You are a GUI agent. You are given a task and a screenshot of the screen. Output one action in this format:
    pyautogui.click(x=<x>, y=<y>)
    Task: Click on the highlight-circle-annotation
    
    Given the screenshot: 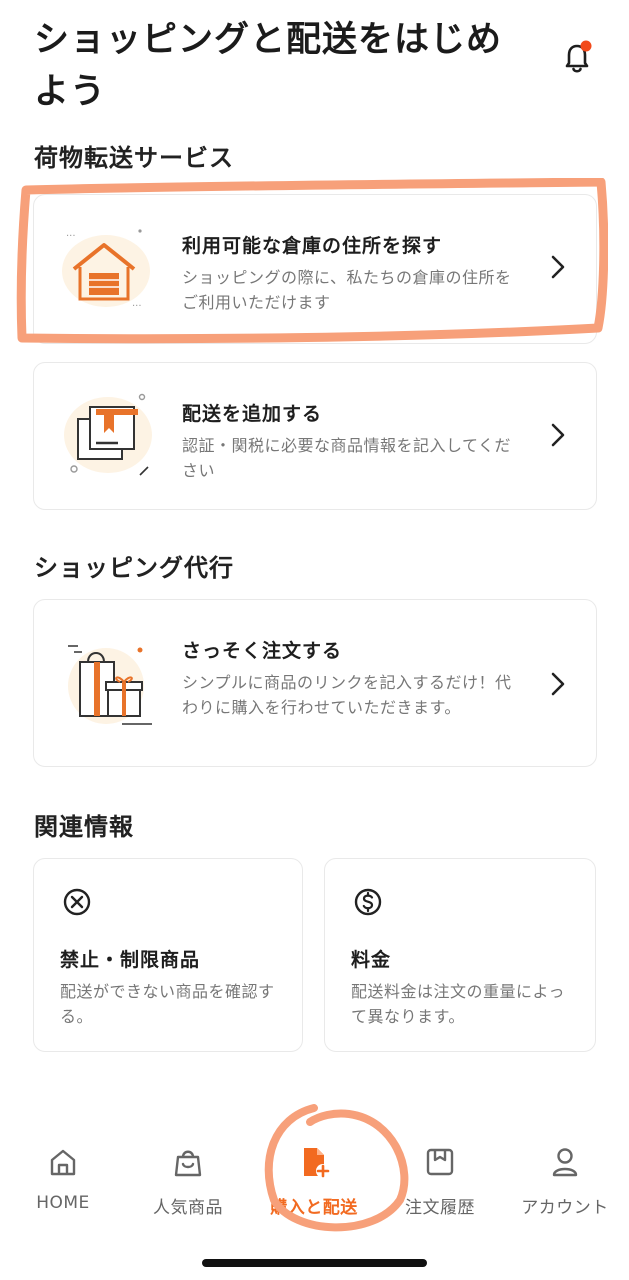 What is the action you would take?
    pyautogui.click(x=336, y=1168)
    